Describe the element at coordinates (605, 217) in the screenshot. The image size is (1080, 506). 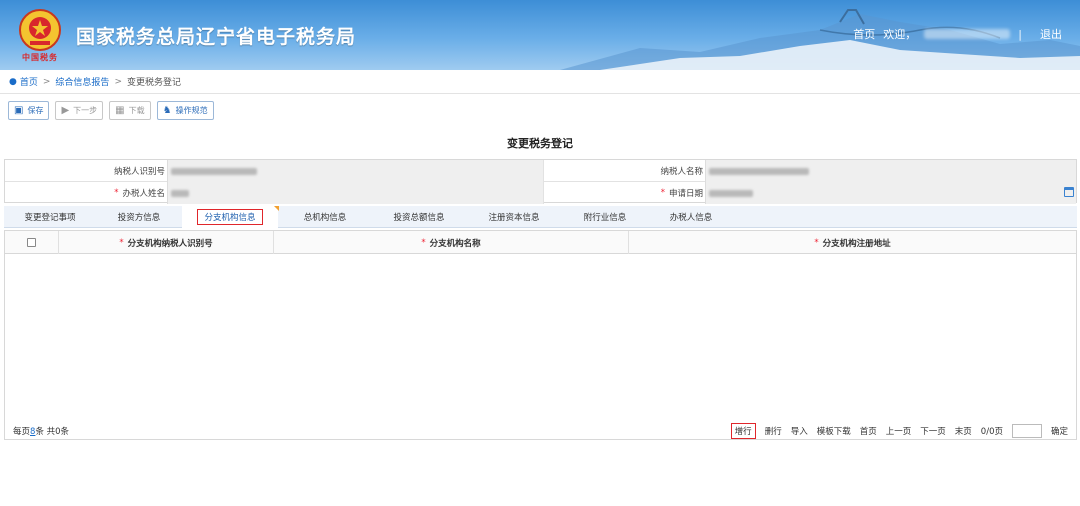
I see `tab-industry: 附行业信息` at that location.